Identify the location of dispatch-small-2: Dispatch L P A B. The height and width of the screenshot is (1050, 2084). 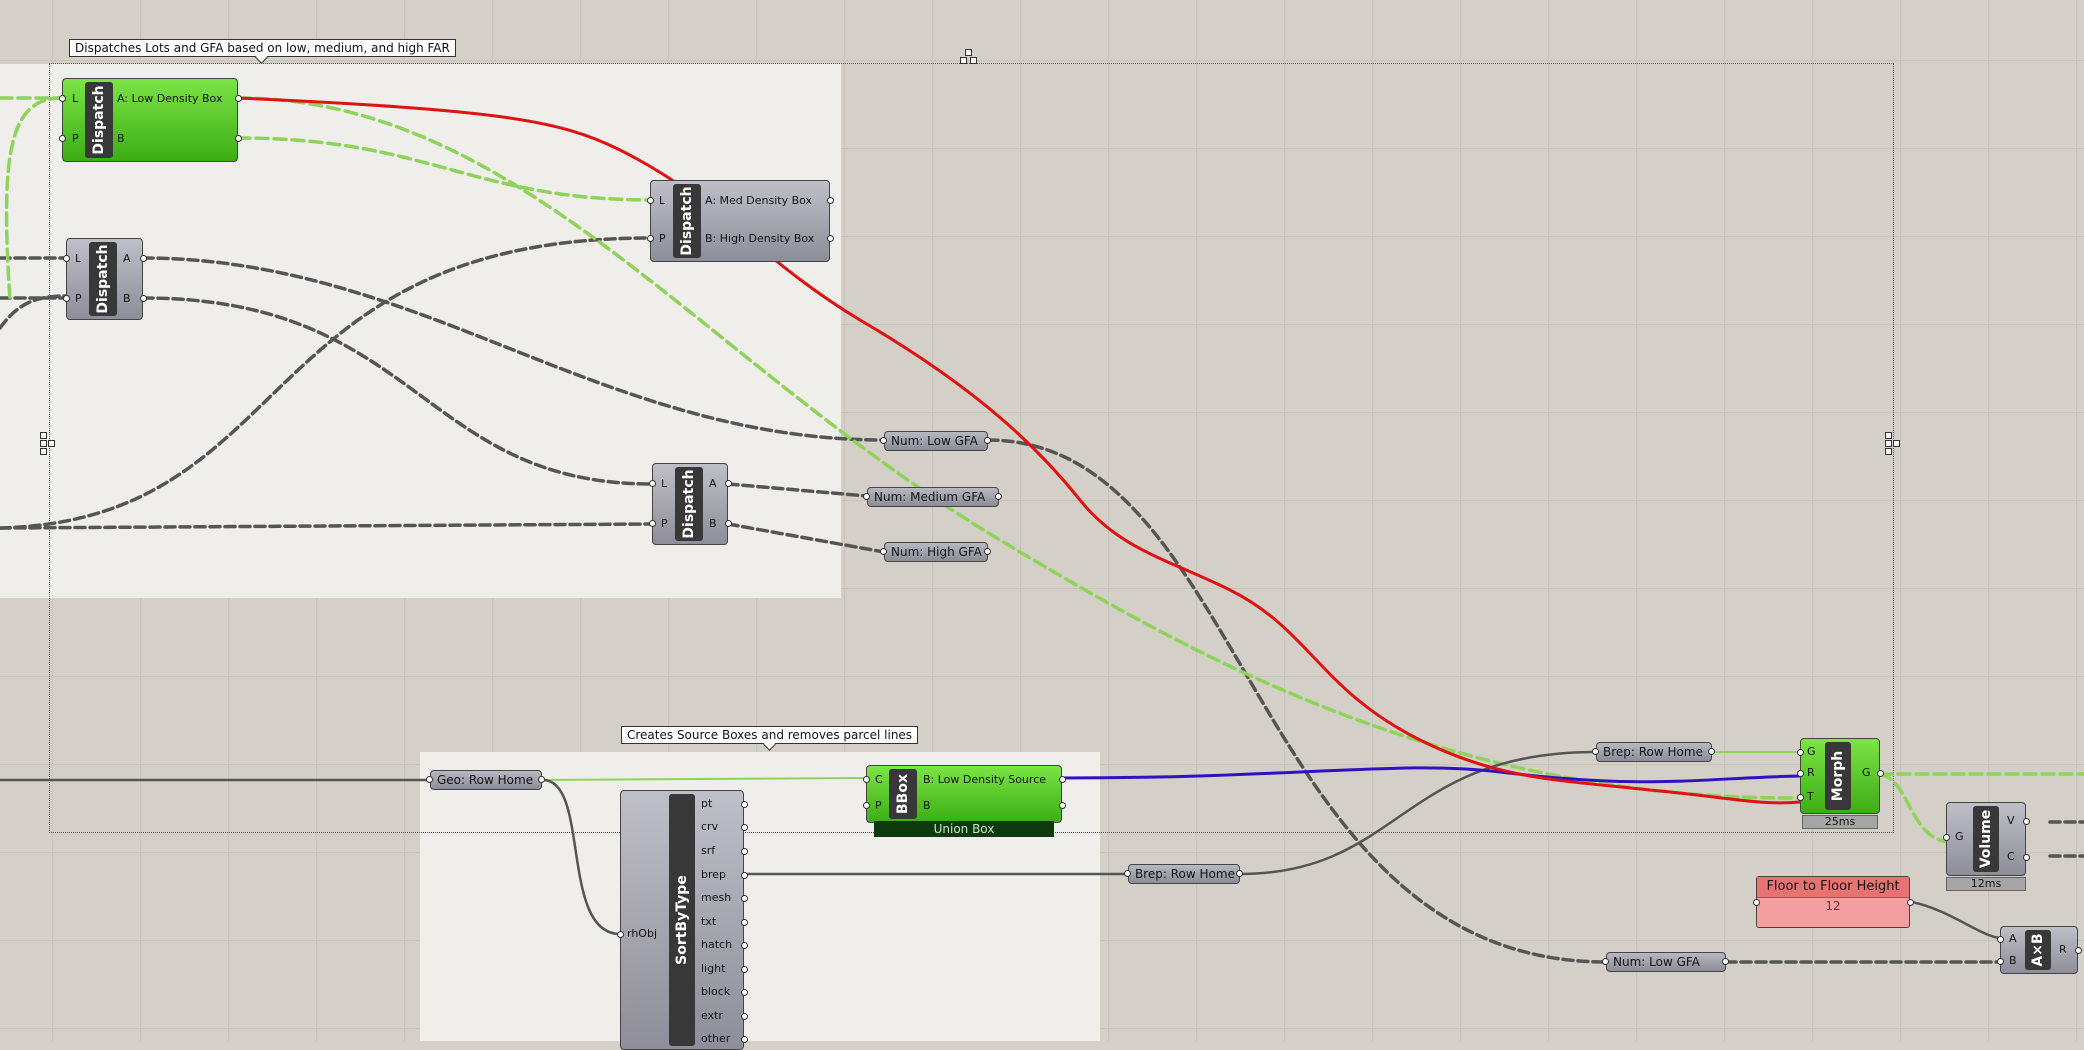
(690, 504).